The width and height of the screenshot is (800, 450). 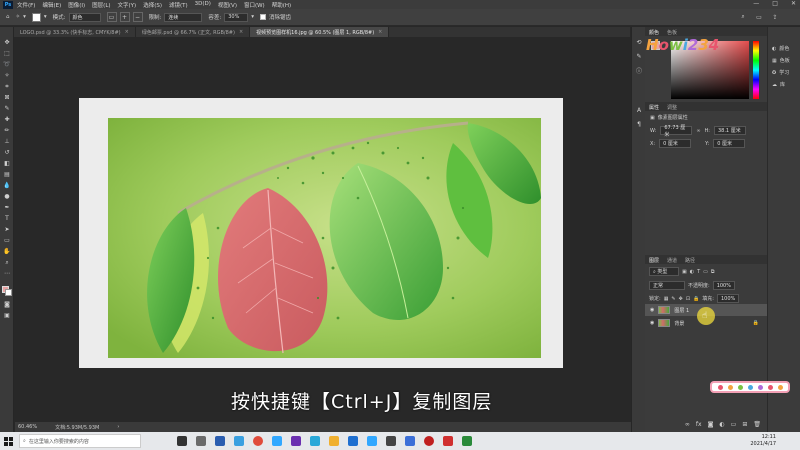 I want to click on link-icon: ∞, so click(x=698, y=131).